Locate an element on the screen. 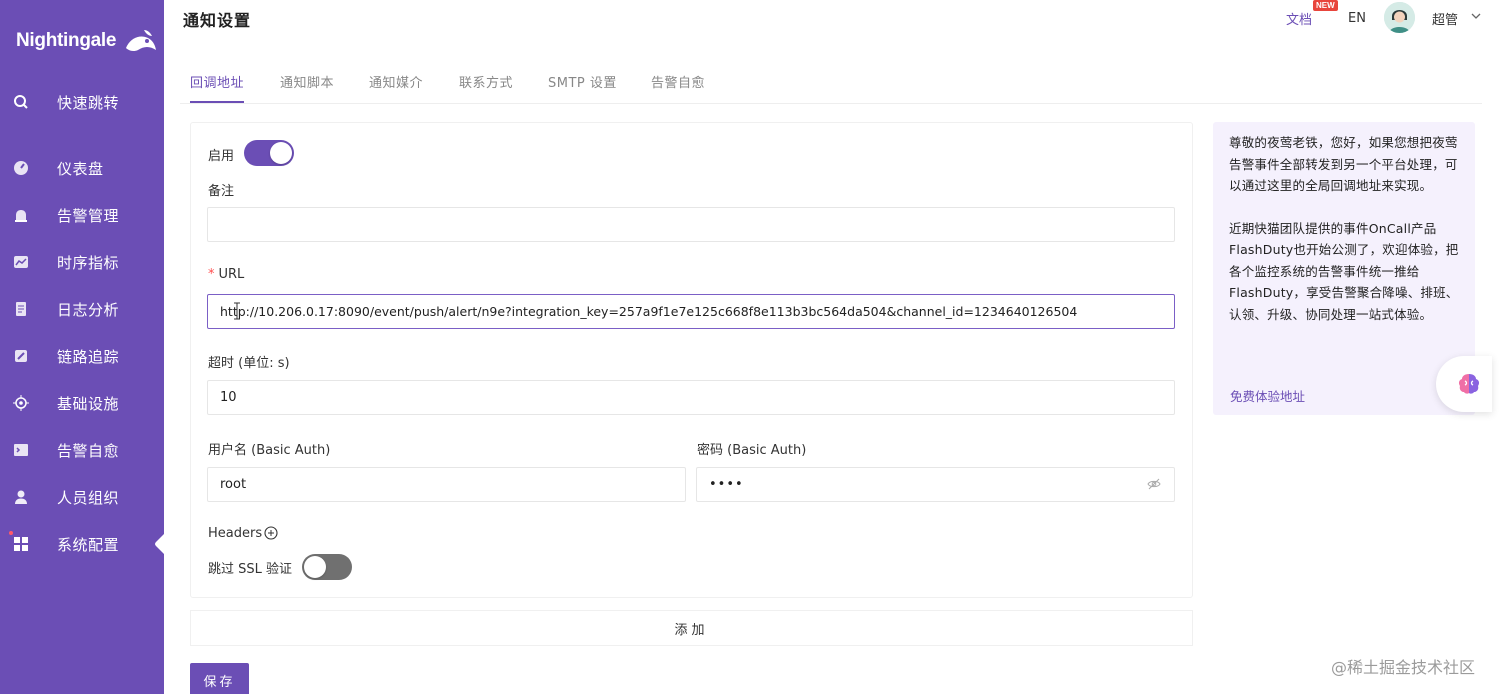 This screenshot has width=1512, height=694. dashboard-icon is located at coordinates (21, 168).